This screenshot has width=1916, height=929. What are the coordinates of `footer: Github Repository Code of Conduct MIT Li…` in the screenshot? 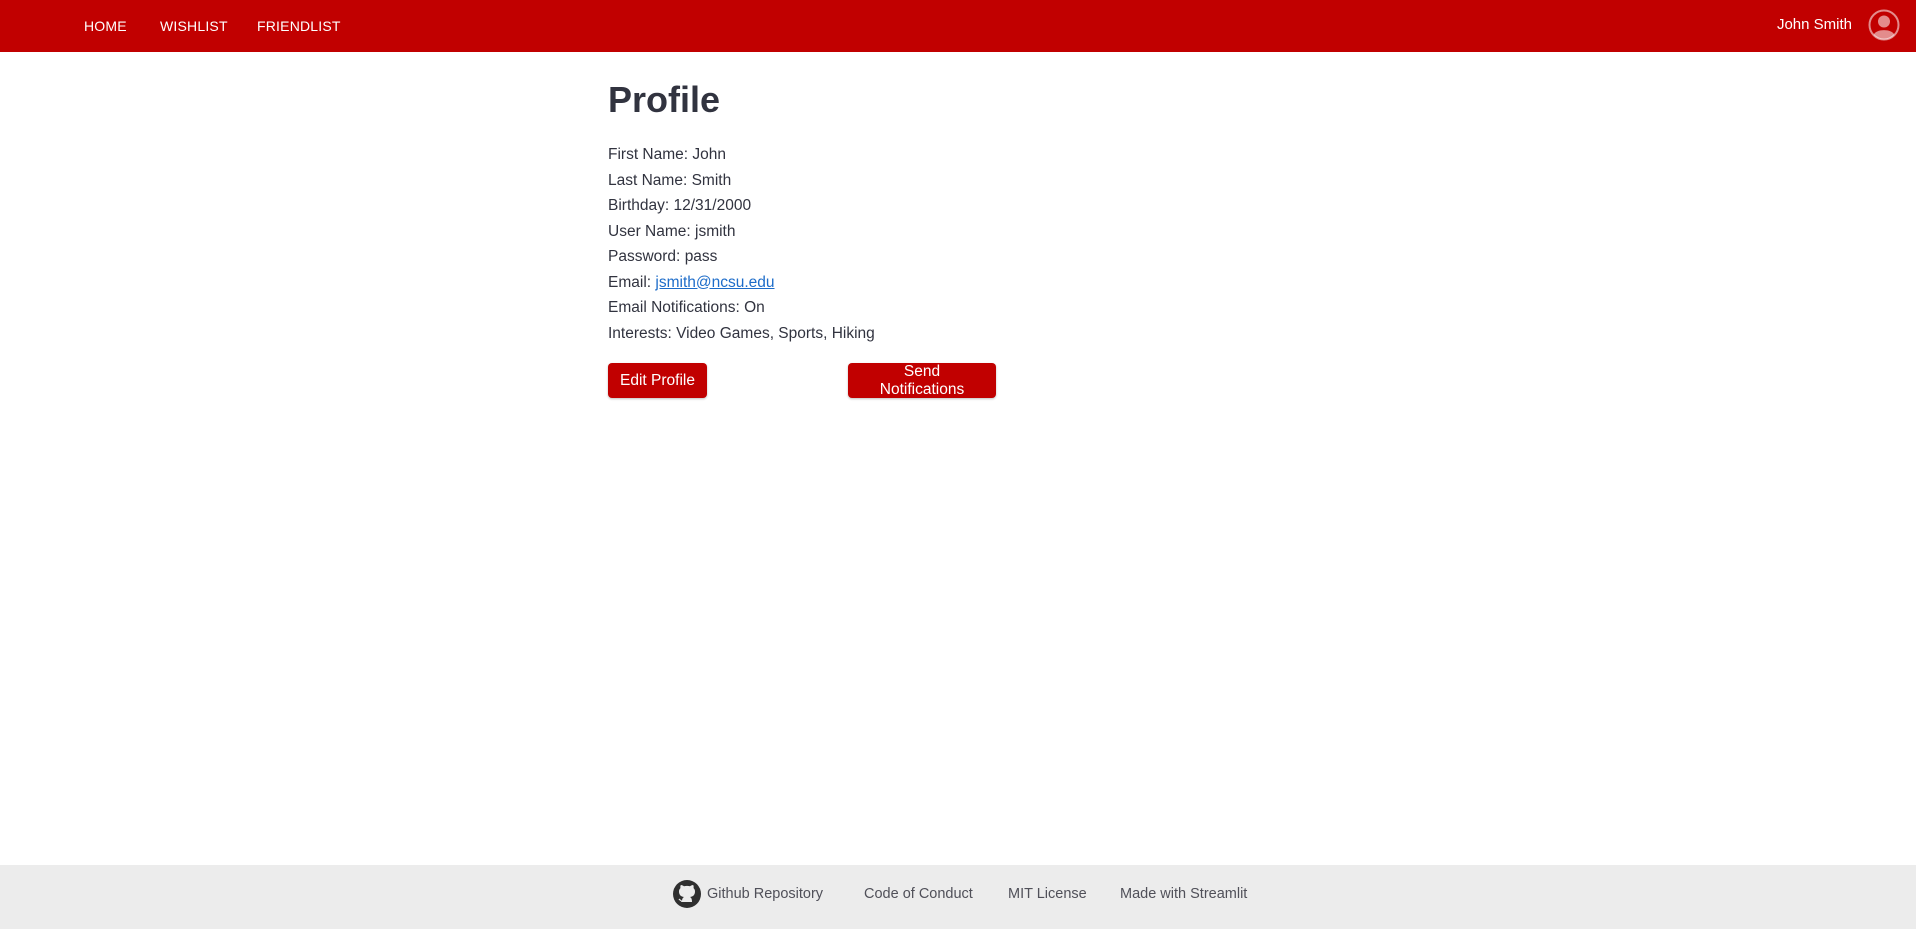 It's located at (958, 897).